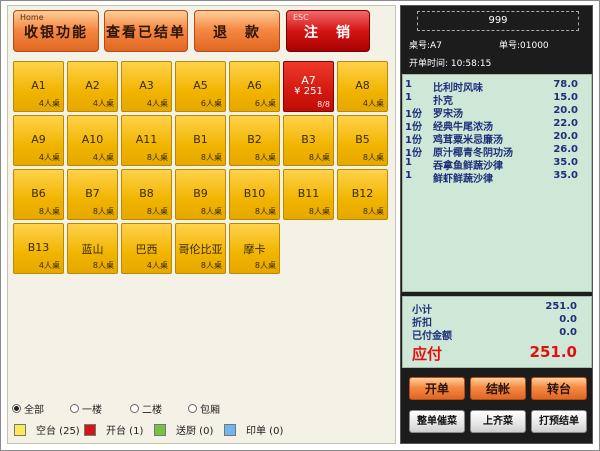 Image resolution: width=600 pixels, height=451 pixels. What do you see at coordinates (565, 84) in the screenshot?
I see `order-item-price: 78.0` at bounding box center [565, 84].